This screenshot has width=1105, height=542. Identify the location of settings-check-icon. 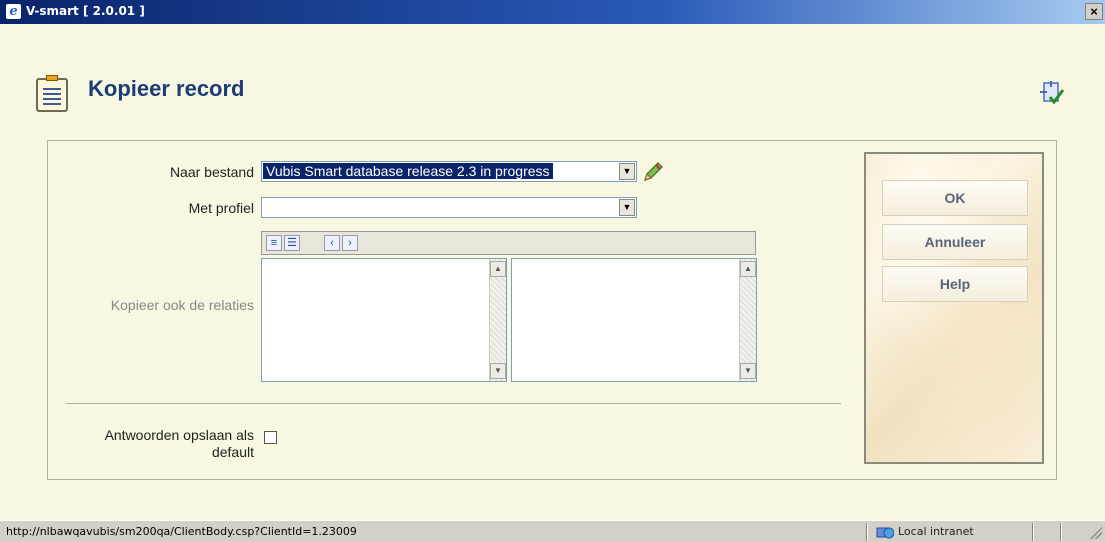
(1052, 93).